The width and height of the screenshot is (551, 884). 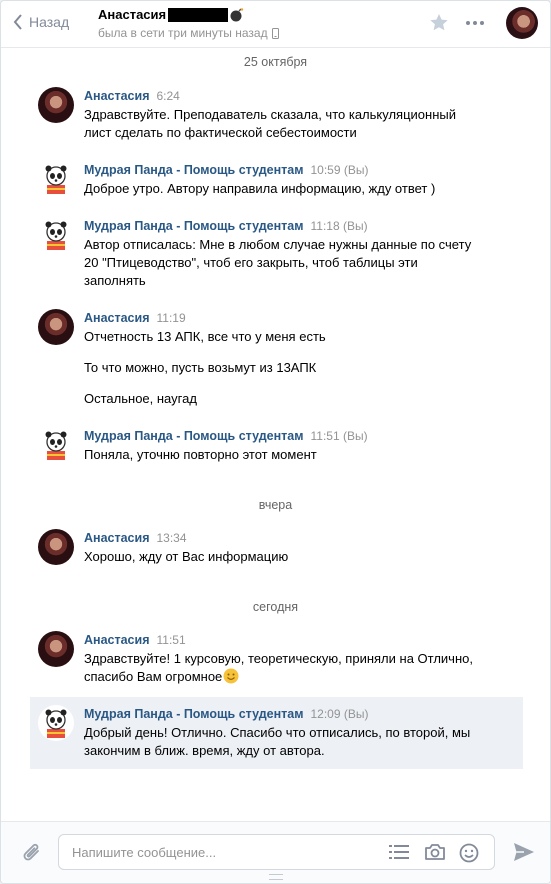 I want to click on message-author: Анастасия 11:19, so click(x=135, y=318).